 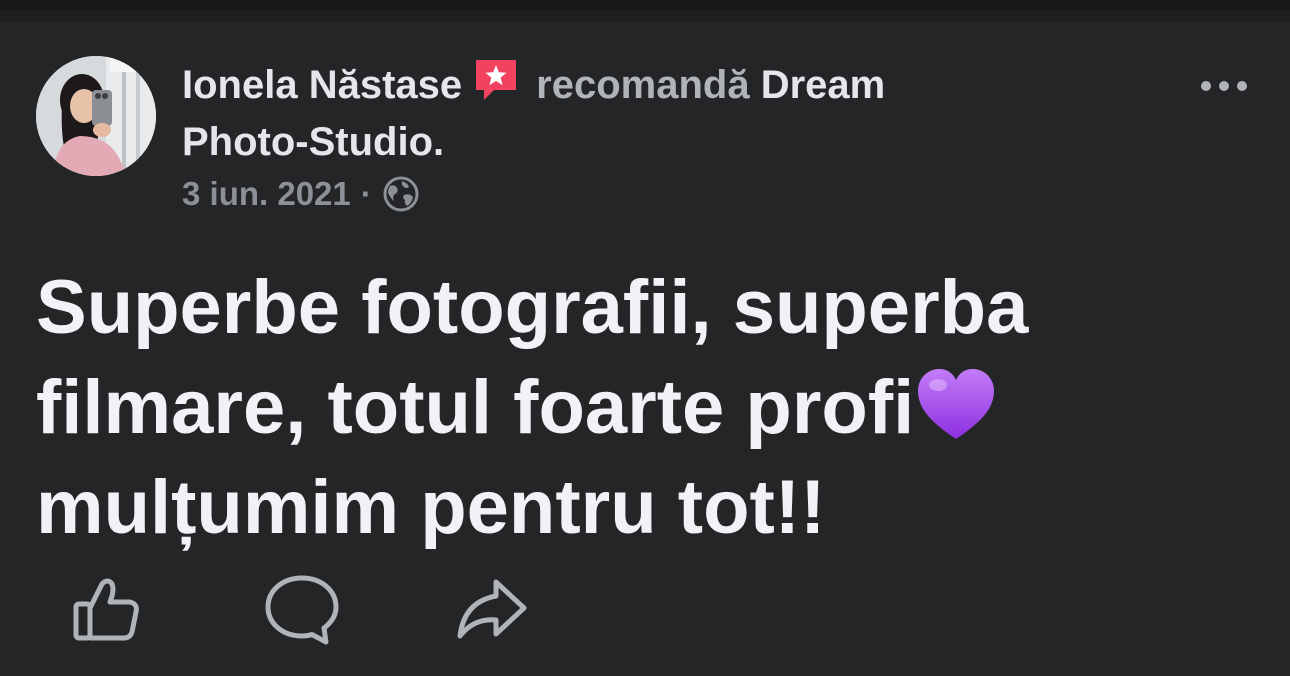 What do you see at coordinates (823, 85) in the screenshot?
I see `page-name-part1: Dream` at bounding box center [823, 85].